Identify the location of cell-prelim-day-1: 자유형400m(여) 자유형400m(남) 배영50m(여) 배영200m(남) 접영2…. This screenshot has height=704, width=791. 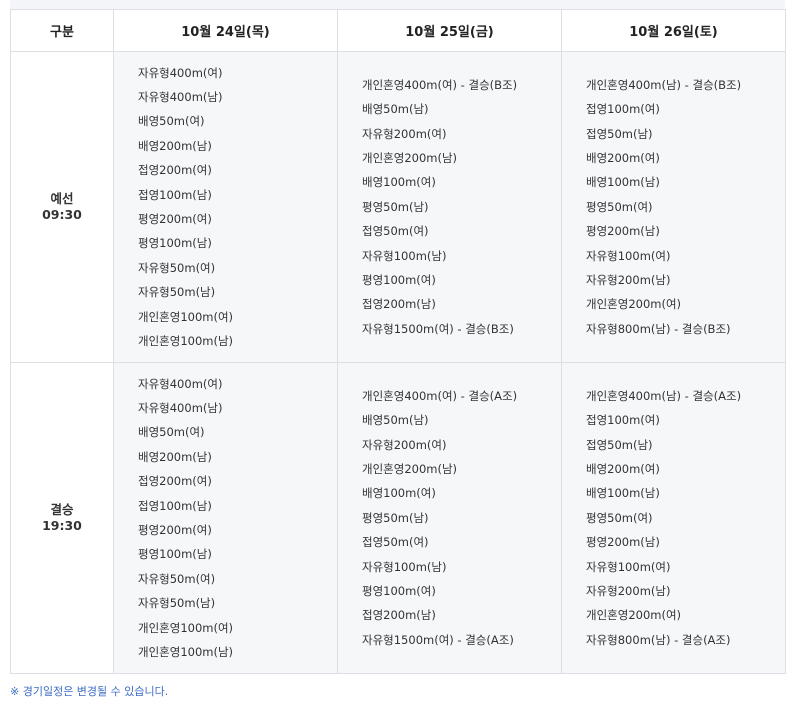
(225, 207).